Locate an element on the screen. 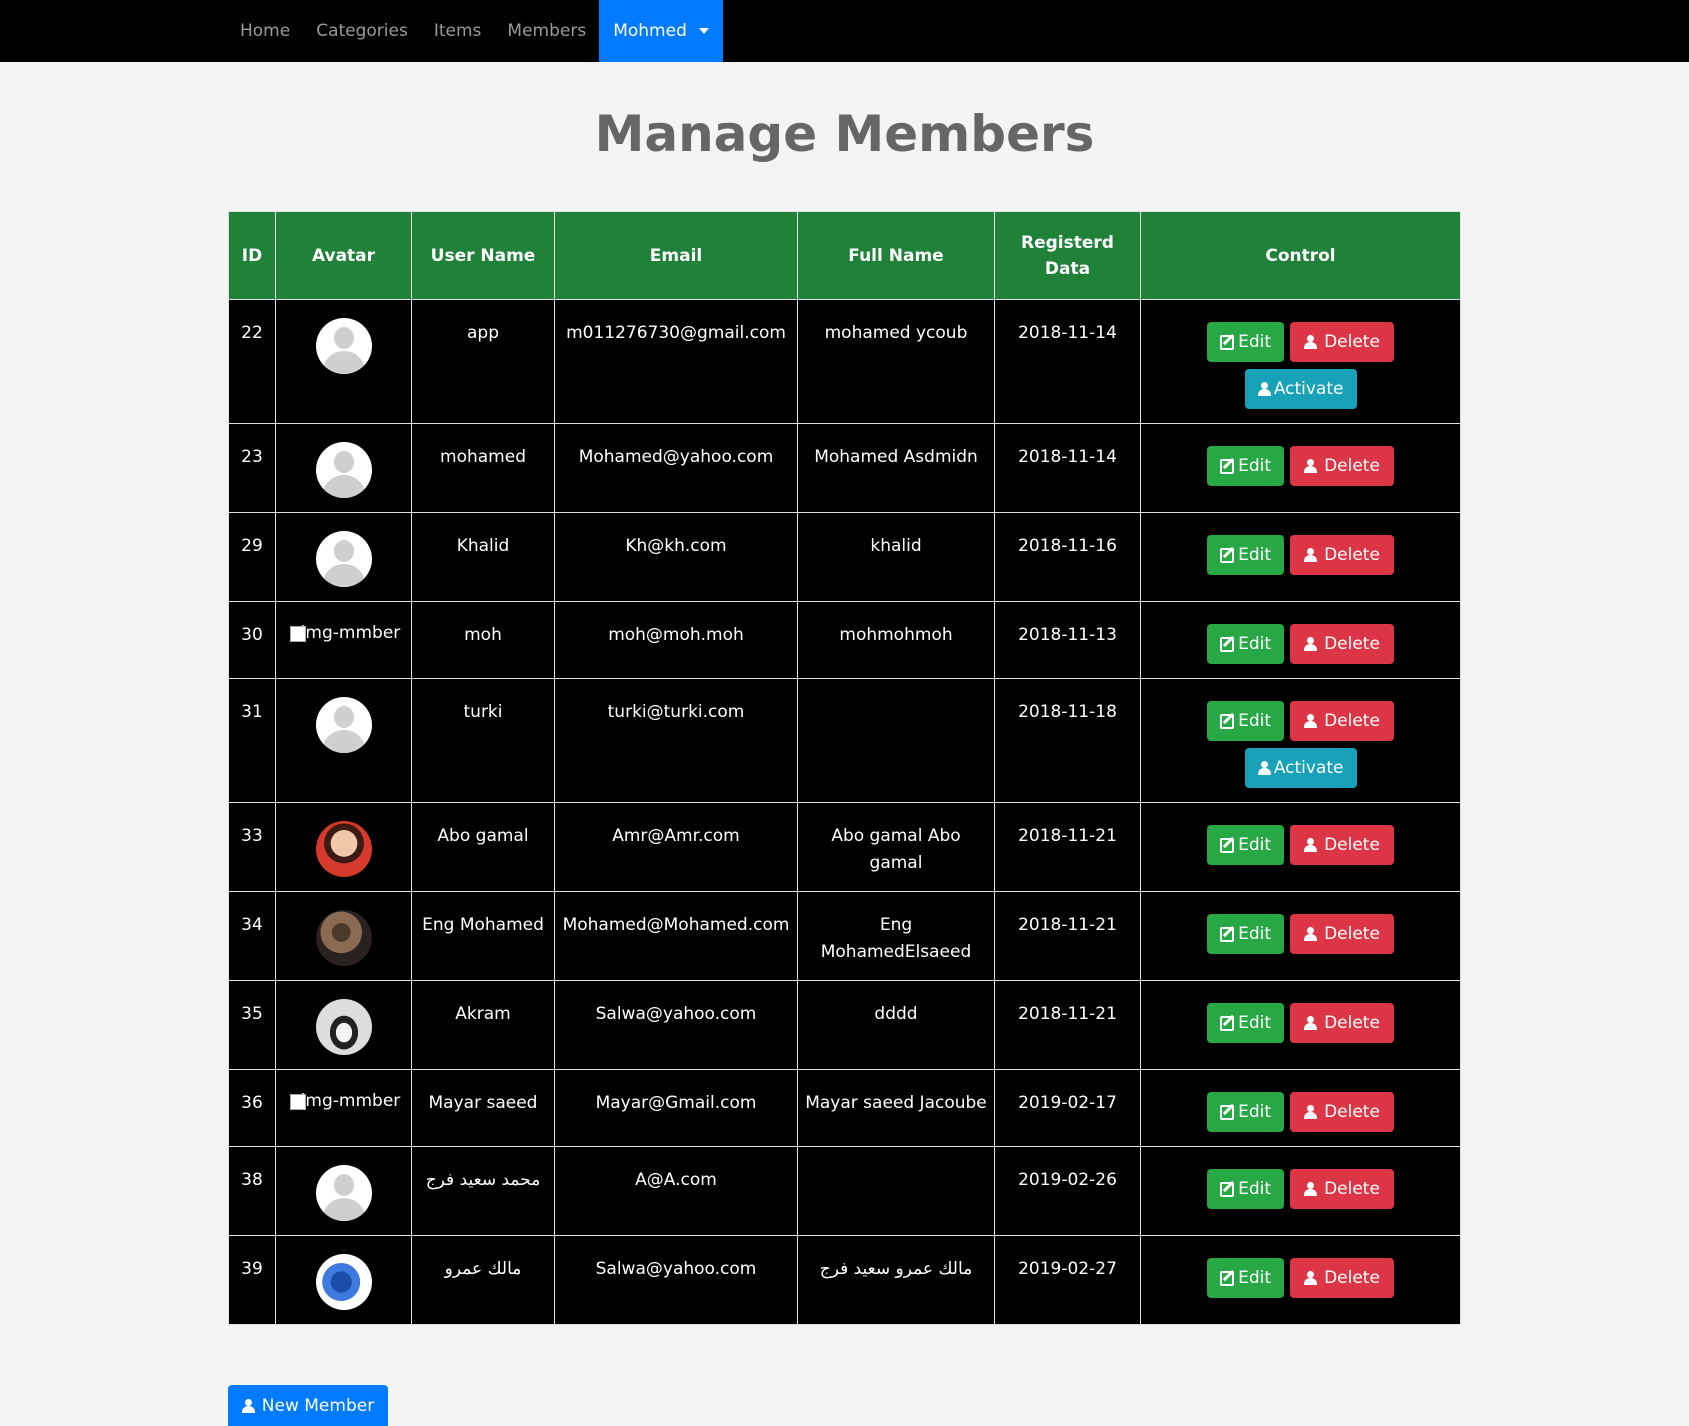 This screenshot has height=1426, width=1689. cell-registered-date: 2018-11-16 is located at coordinates (1067, 557).